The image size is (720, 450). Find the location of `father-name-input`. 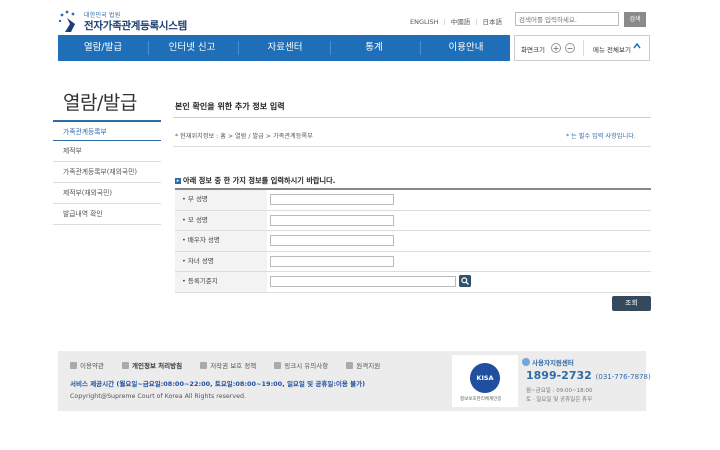

father-name-input is located at coordinates (332, 199).